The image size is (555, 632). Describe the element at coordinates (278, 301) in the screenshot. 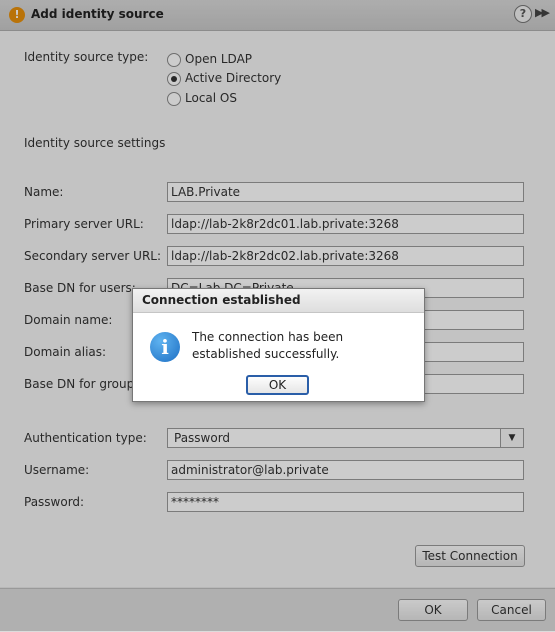

I see `modal-title: Connection established` at that location.